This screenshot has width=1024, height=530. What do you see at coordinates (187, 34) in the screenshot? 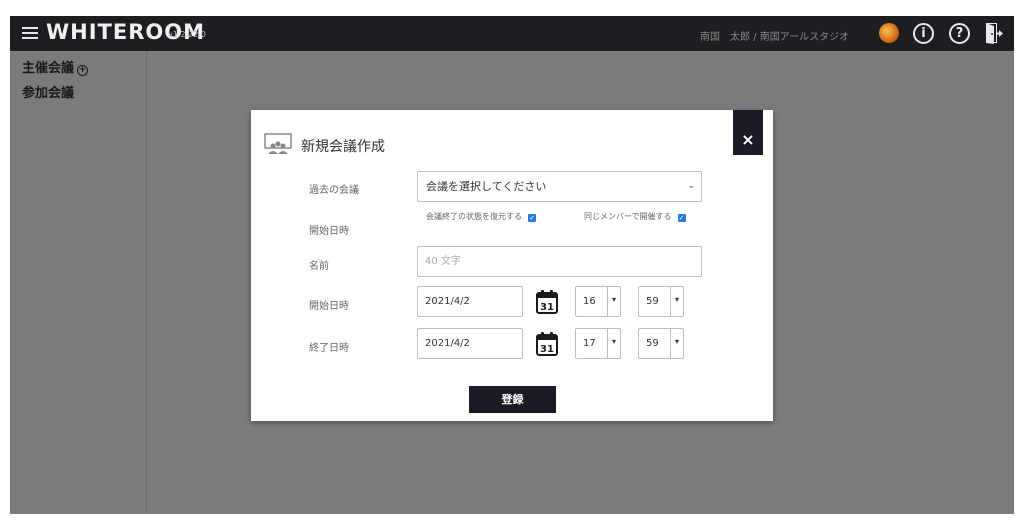
I see `app-version: v1.2.22.0` at bounding box center [187, 34].